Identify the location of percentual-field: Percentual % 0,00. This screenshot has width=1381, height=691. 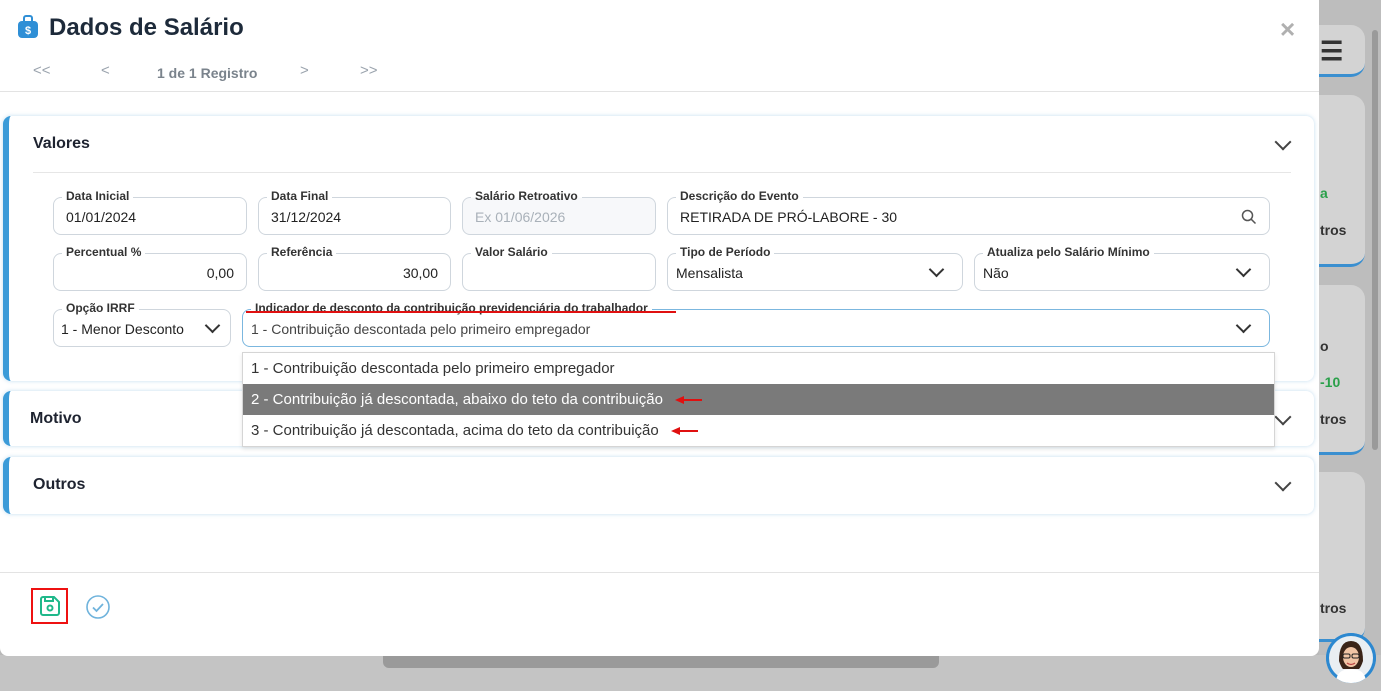
(150, 268).